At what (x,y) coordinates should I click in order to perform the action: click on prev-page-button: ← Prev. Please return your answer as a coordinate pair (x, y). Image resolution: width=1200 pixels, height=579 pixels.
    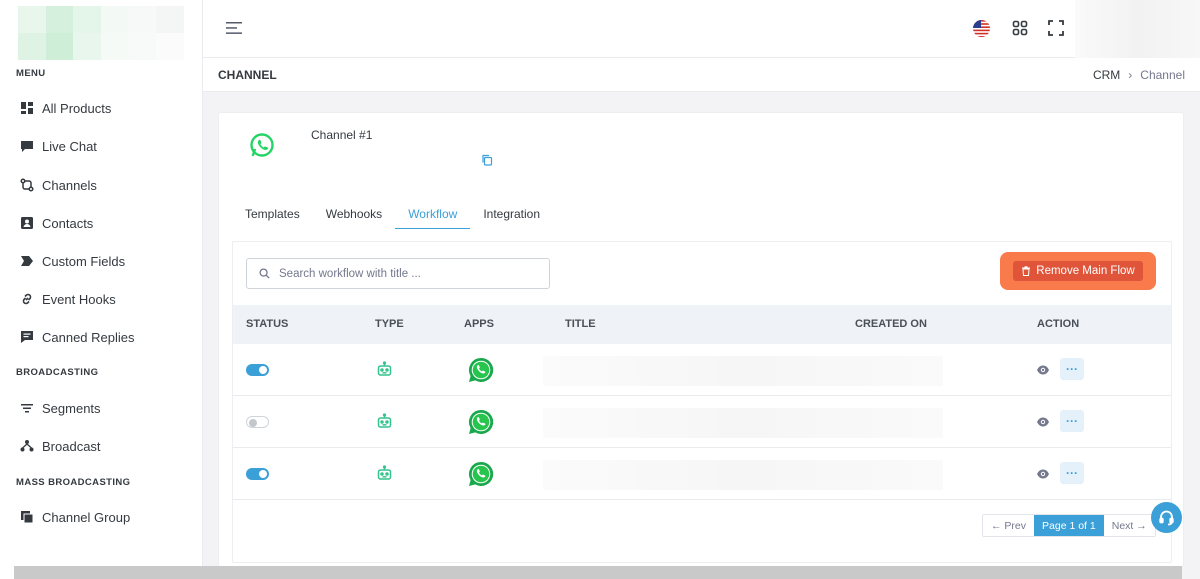
    Looking at the image, I should click on (1009, 525).